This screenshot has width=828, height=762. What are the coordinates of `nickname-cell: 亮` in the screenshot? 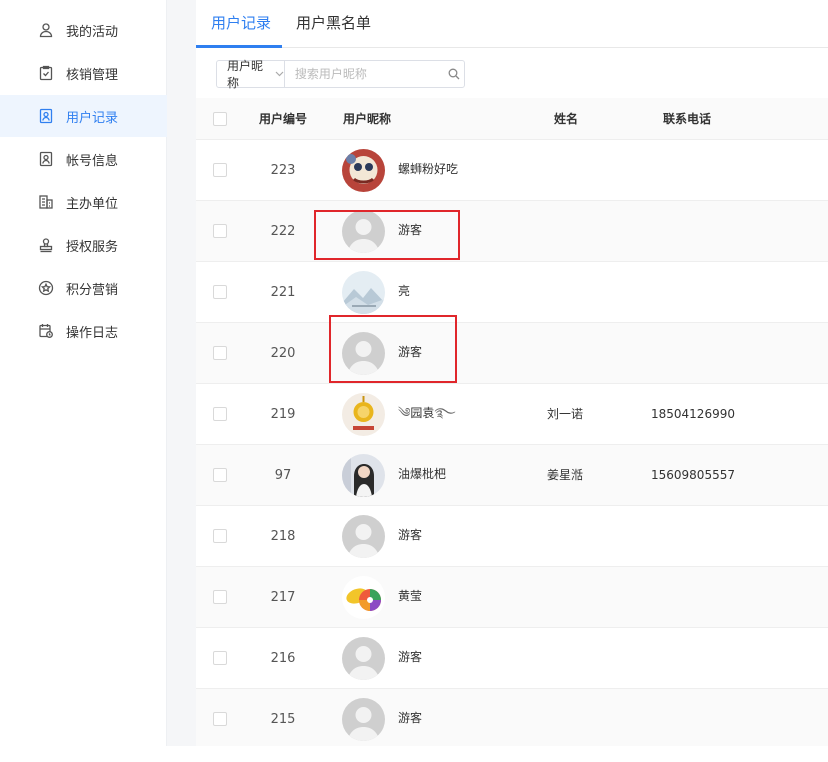 It's located at (404, 292).